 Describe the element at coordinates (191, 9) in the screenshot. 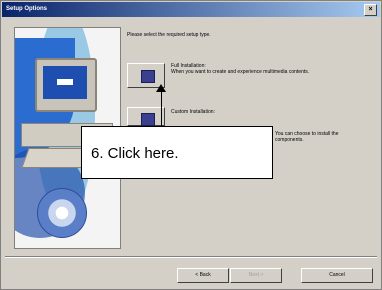

I see `title-bar: Setup Options ×` at that location.